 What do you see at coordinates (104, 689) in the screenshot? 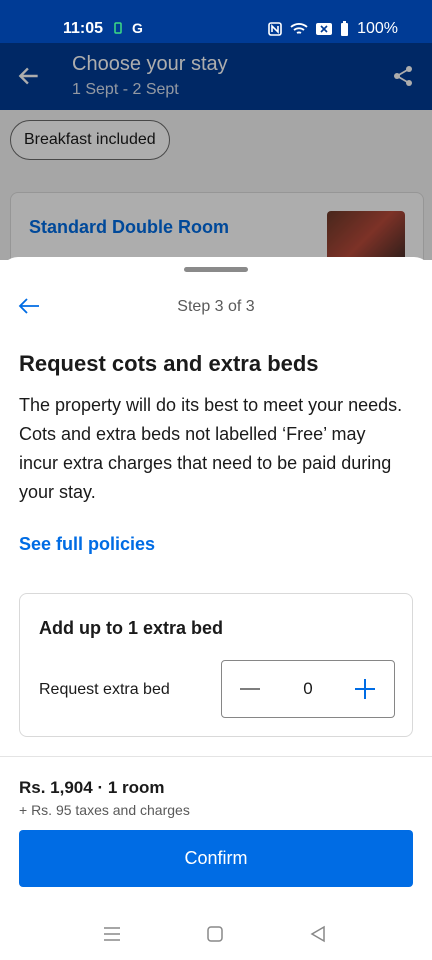
I see `extra-bed-label: Request extra bed` at bounding box center [104, 689].